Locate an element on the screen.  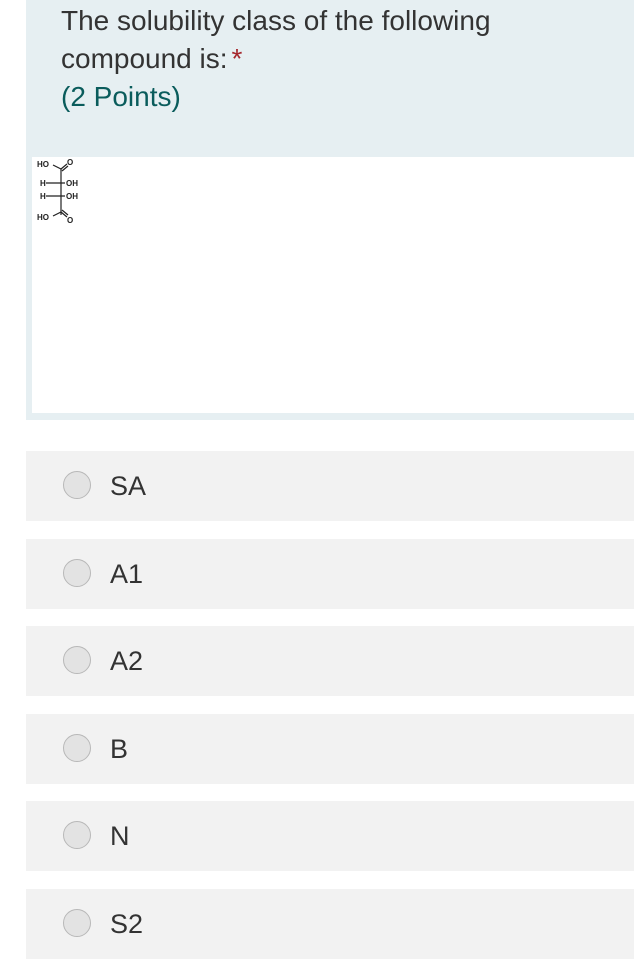
required-marker: * is located at coordinates (237, 58).